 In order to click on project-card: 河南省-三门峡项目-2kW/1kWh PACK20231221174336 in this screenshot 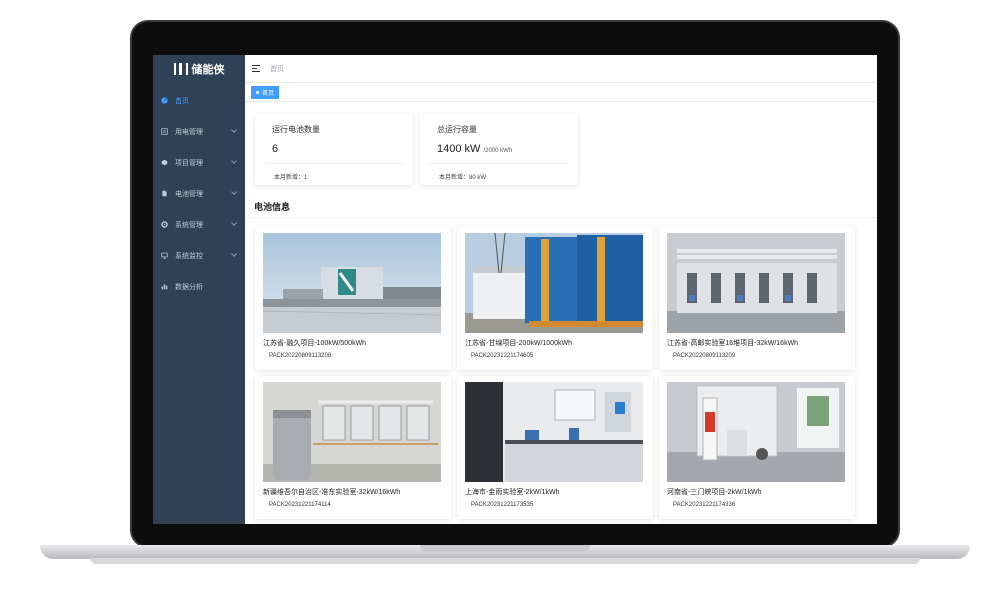, I will do `click(757, 447)`.